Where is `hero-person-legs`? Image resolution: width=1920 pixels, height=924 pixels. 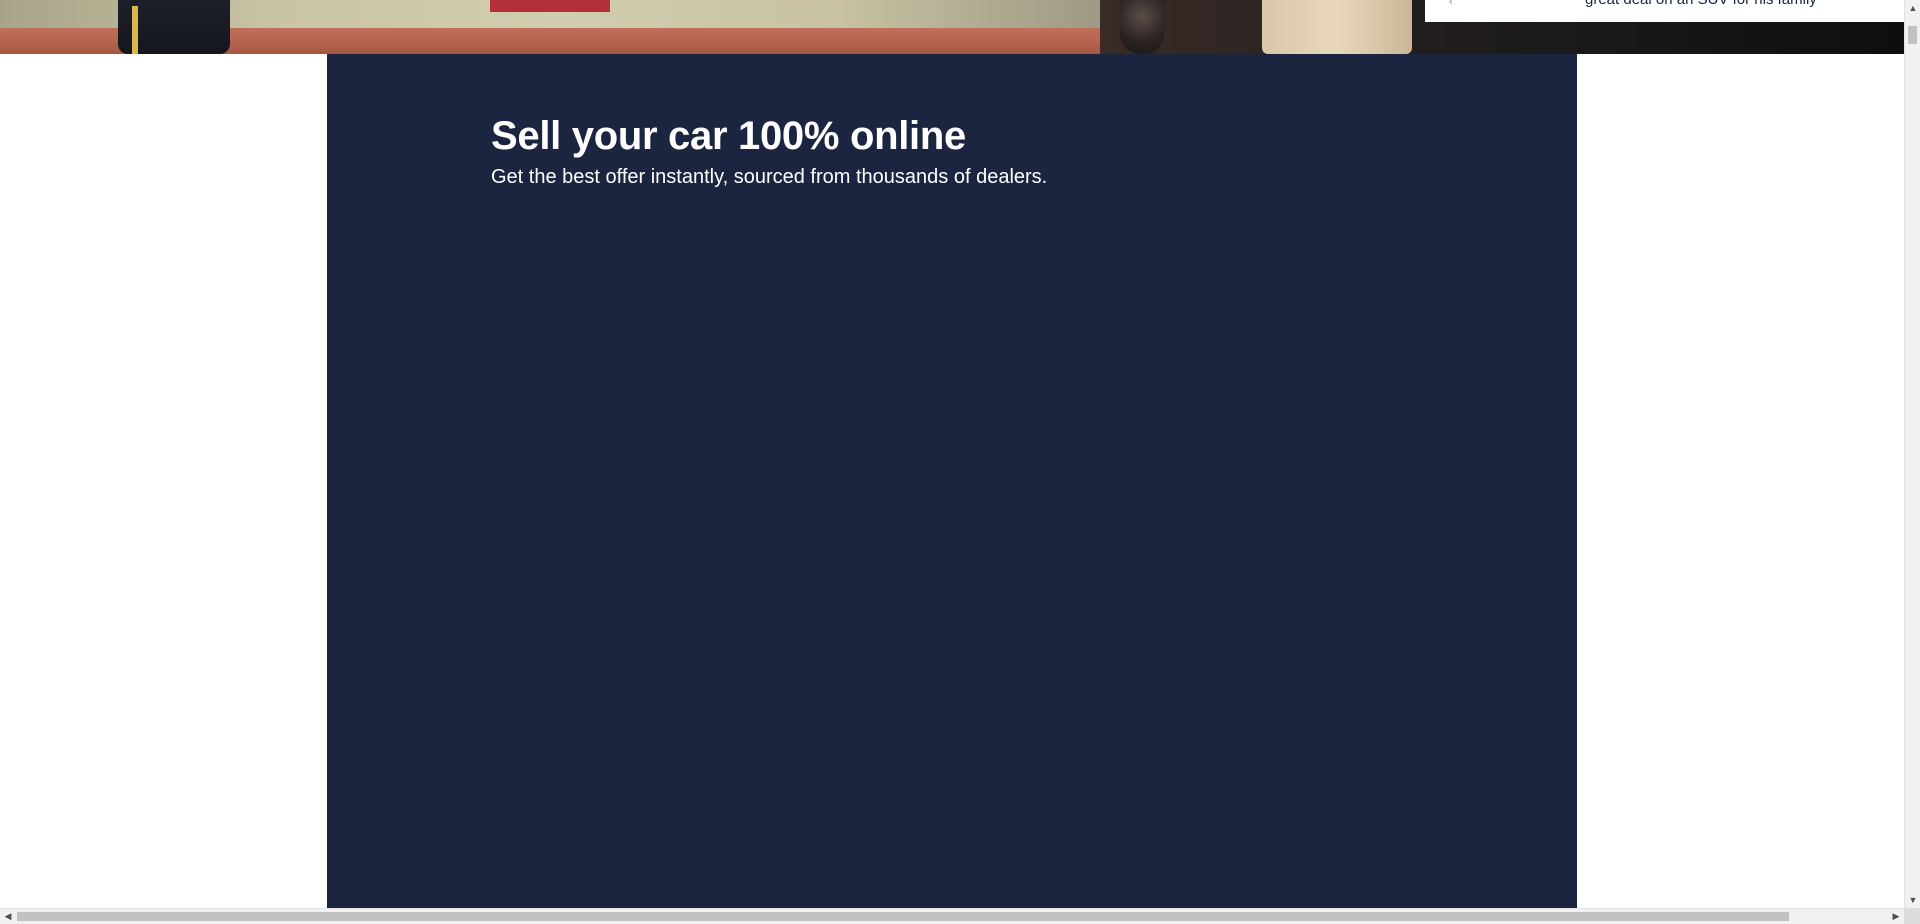 hero-person-legs is located at coordinates (1337, 27).